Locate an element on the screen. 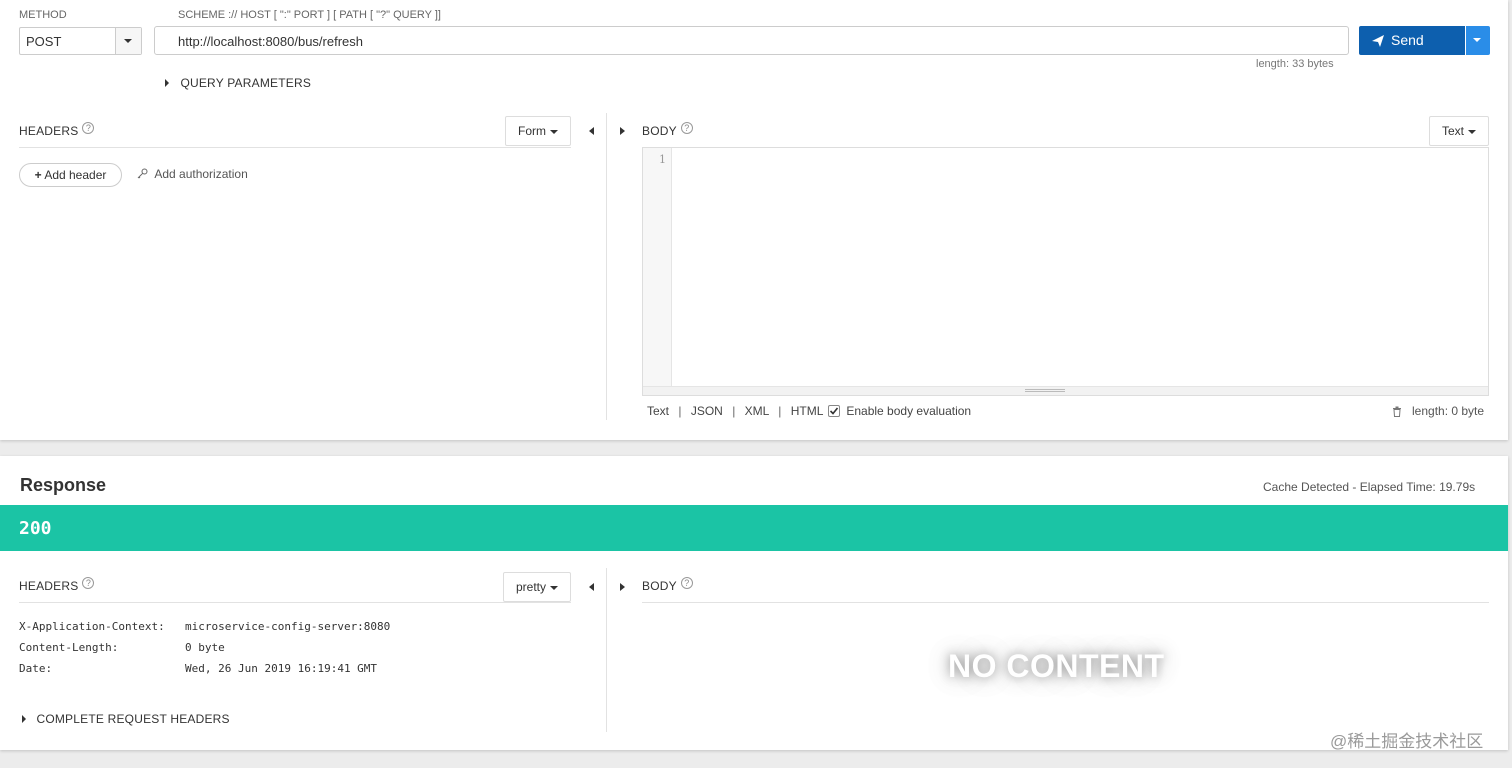  watermark: @稀土掘金技术社区 is located at coordinates (1407, 741).